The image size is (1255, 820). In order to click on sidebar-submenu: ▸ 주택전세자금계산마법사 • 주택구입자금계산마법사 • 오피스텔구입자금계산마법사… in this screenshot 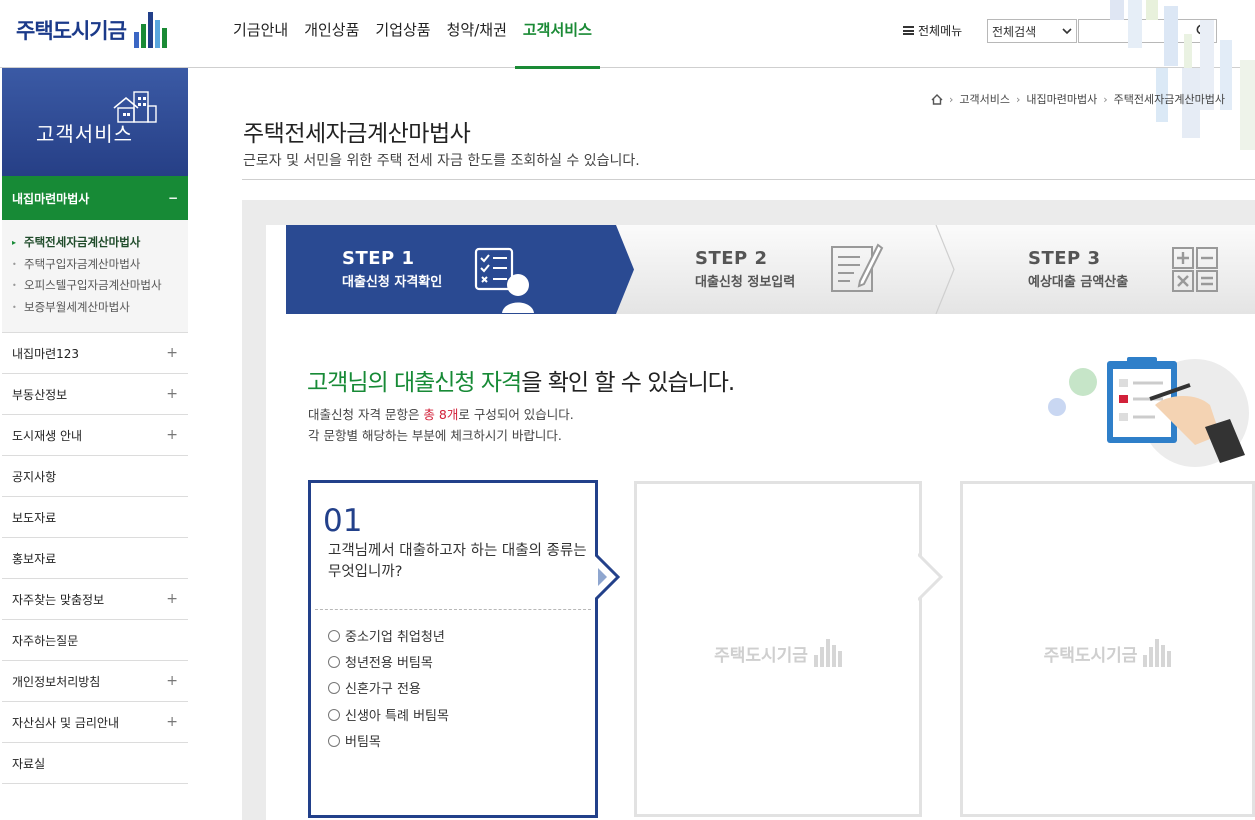, I will do `click(95, 276)`.